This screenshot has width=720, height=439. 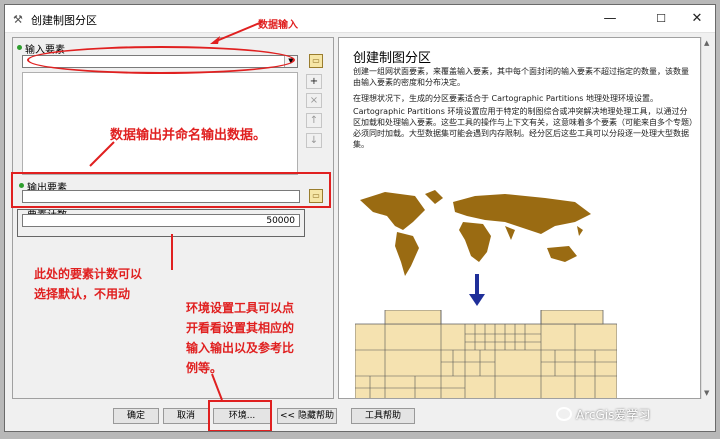 I want to click on count-annotation: 此处的要素计数可以 选择默认，不用动, so click(x=88, y=284).